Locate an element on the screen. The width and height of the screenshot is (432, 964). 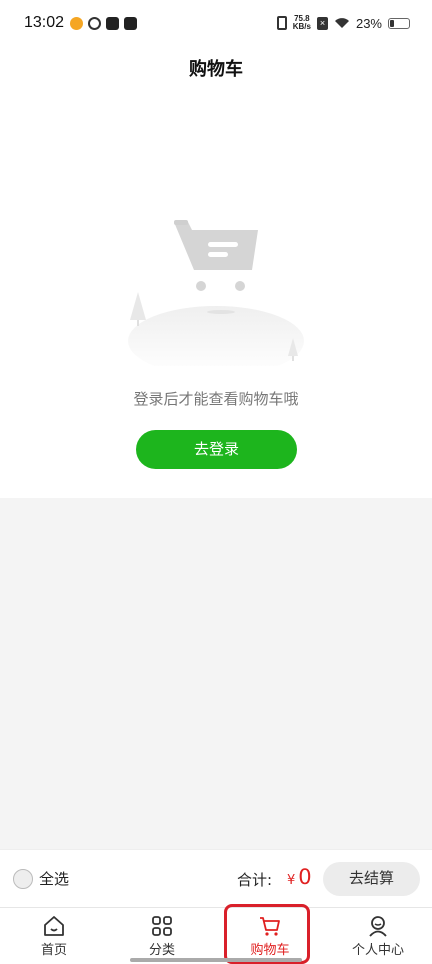
currency-symbol: ¥ is located at coordinates (291, 880).